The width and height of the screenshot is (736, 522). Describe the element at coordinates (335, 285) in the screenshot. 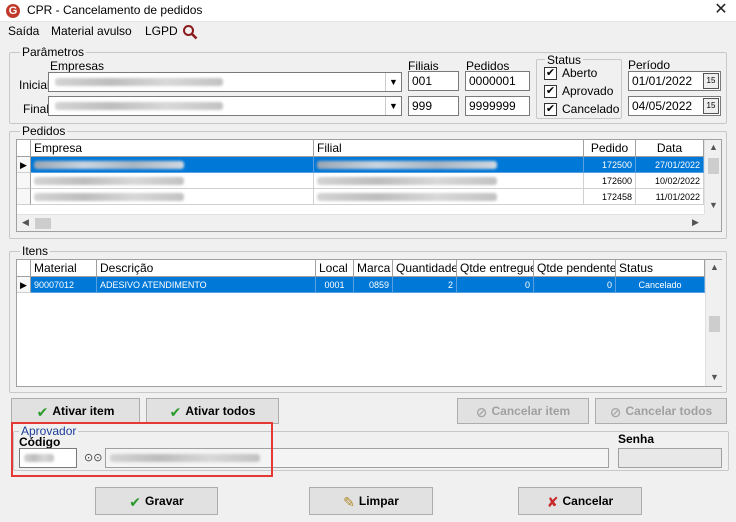

I see `cell-local: 0001` at that location.